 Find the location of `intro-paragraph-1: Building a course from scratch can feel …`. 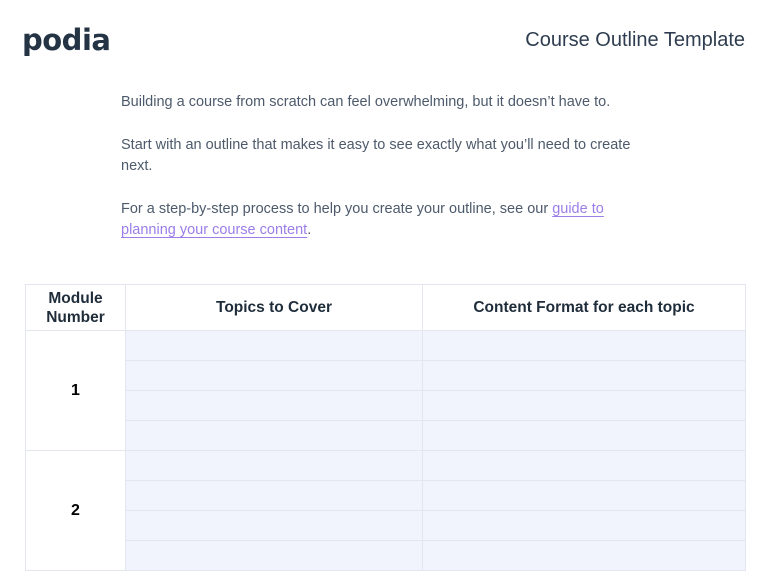

intro-paragraph-1: Building a course from scratch can feel … is located at coordinates (366, 102).